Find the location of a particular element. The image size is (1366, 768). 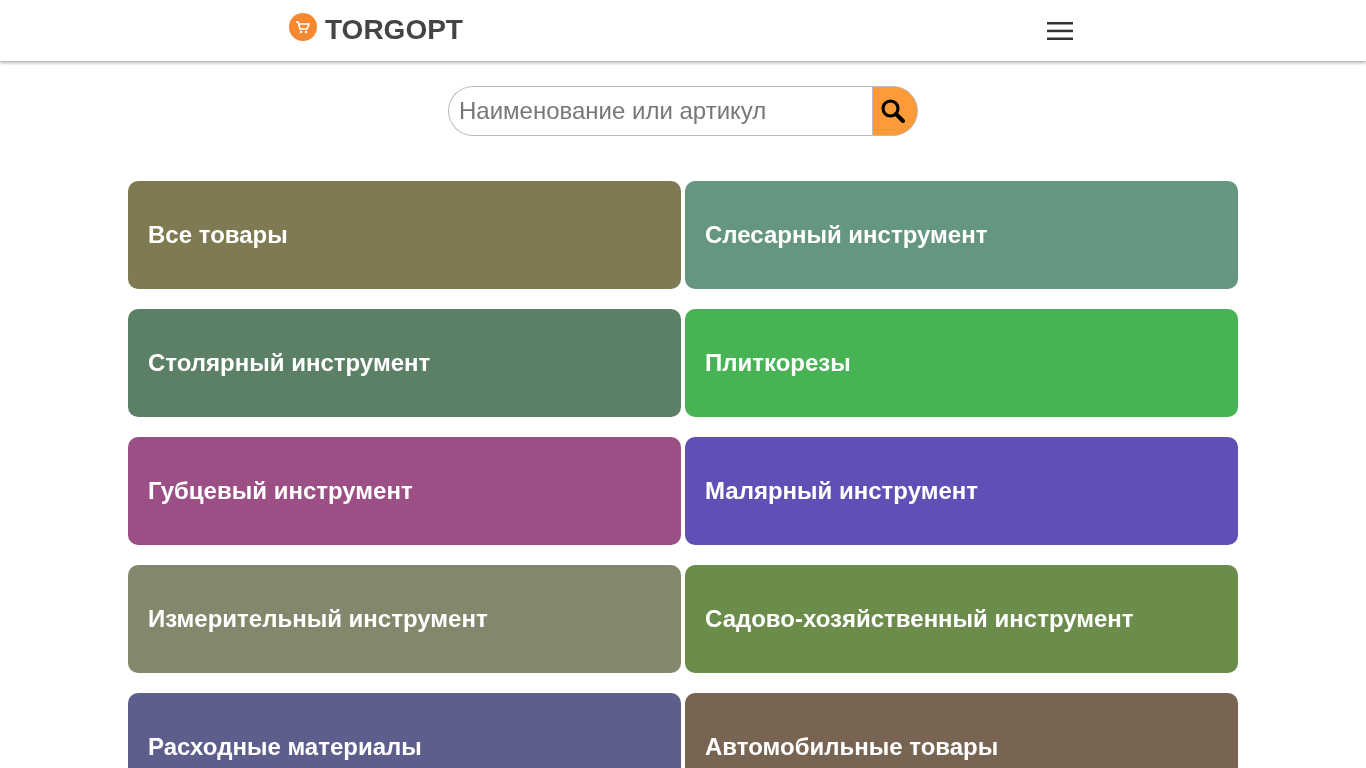

category-tile: Губцевый инструмент is located at coordinates (404, 491).